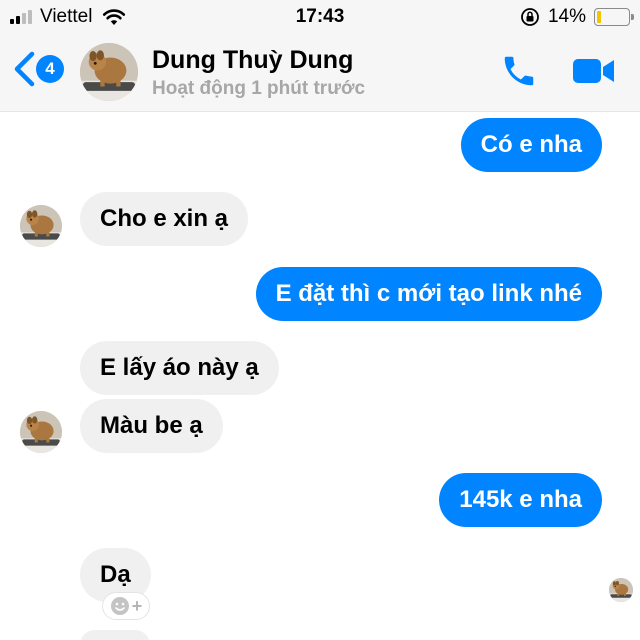 Image resolution: width=640 pixels, height=640 pixels. What do you see at coordinates (164, 219) in the screenshot?
I see `message-bubble-incoming: Cho e xin ạ` at bounding box center [164, 219].